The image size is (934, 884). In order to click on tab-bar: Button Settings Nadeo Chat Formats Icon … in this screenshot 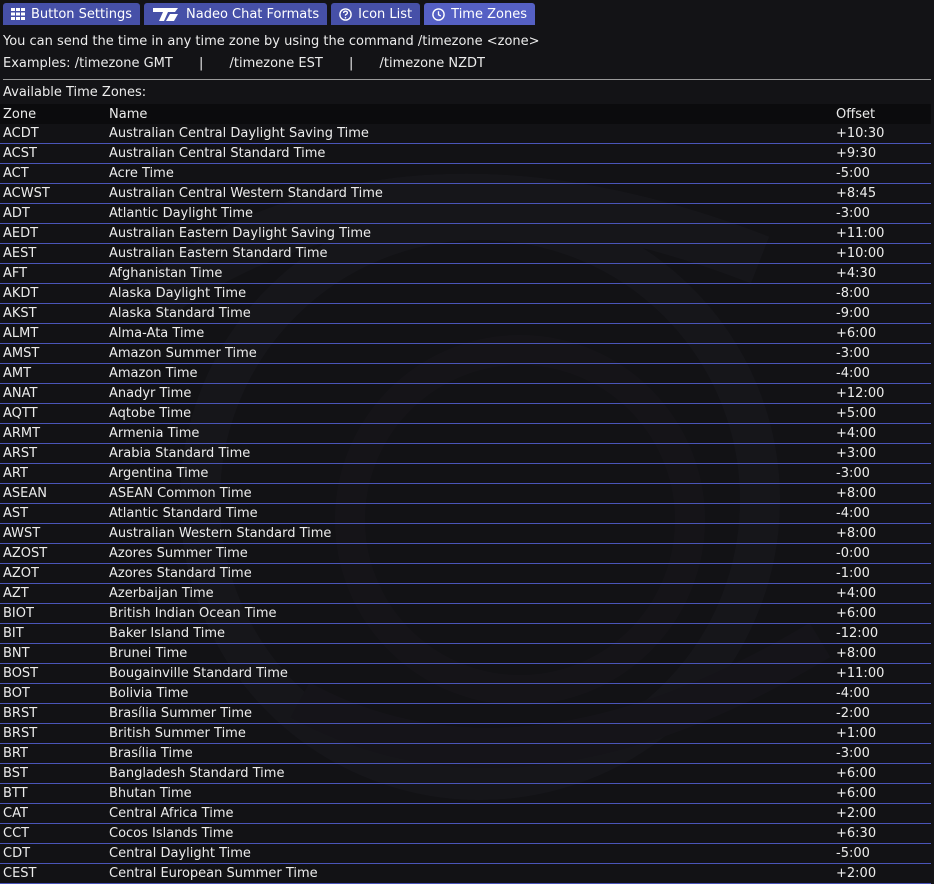, I will do `click(467, 12)`.